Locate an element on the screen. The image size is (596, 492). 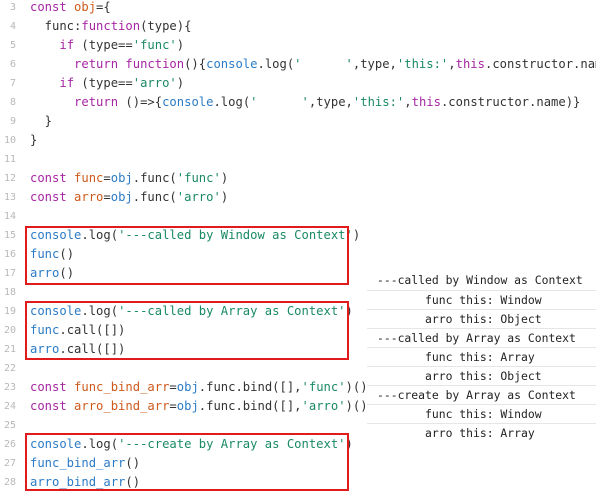
code-text: const func=obj.func('func') is located at coordinates (129, 178).